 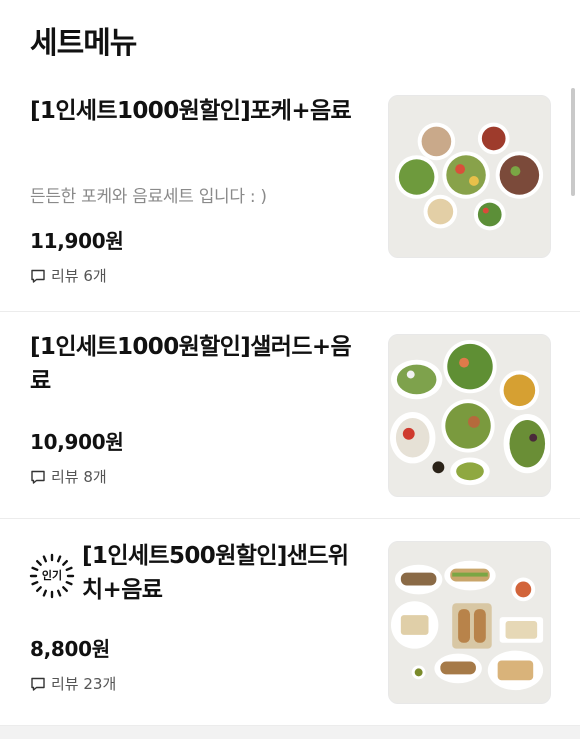 I want to click on item-name: [1인세트1000원할인]샐러드+음료, so click(x=191, y=364).